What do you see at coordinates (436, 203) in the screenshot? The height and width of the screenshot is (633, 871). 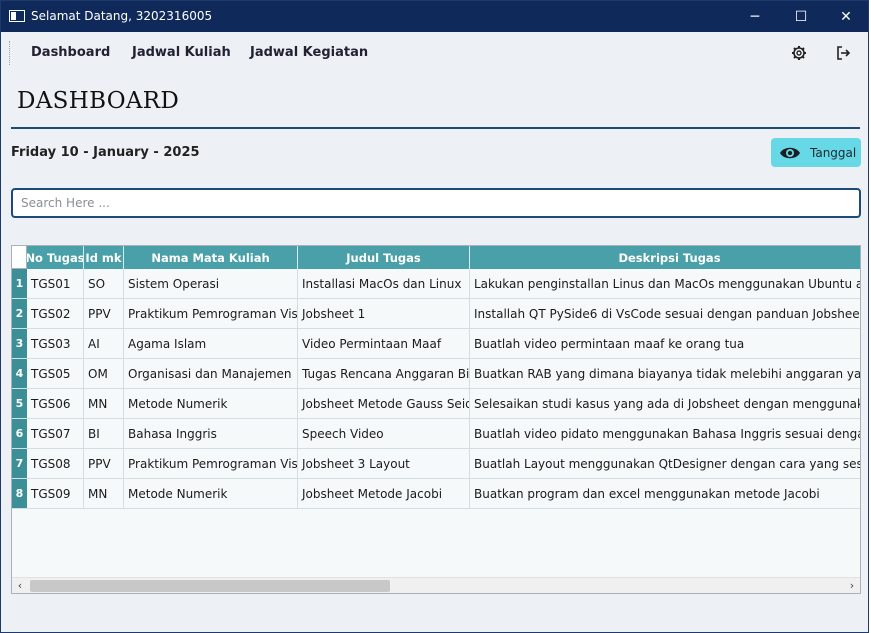 I see `search-input` at bounding box center [436, 203].